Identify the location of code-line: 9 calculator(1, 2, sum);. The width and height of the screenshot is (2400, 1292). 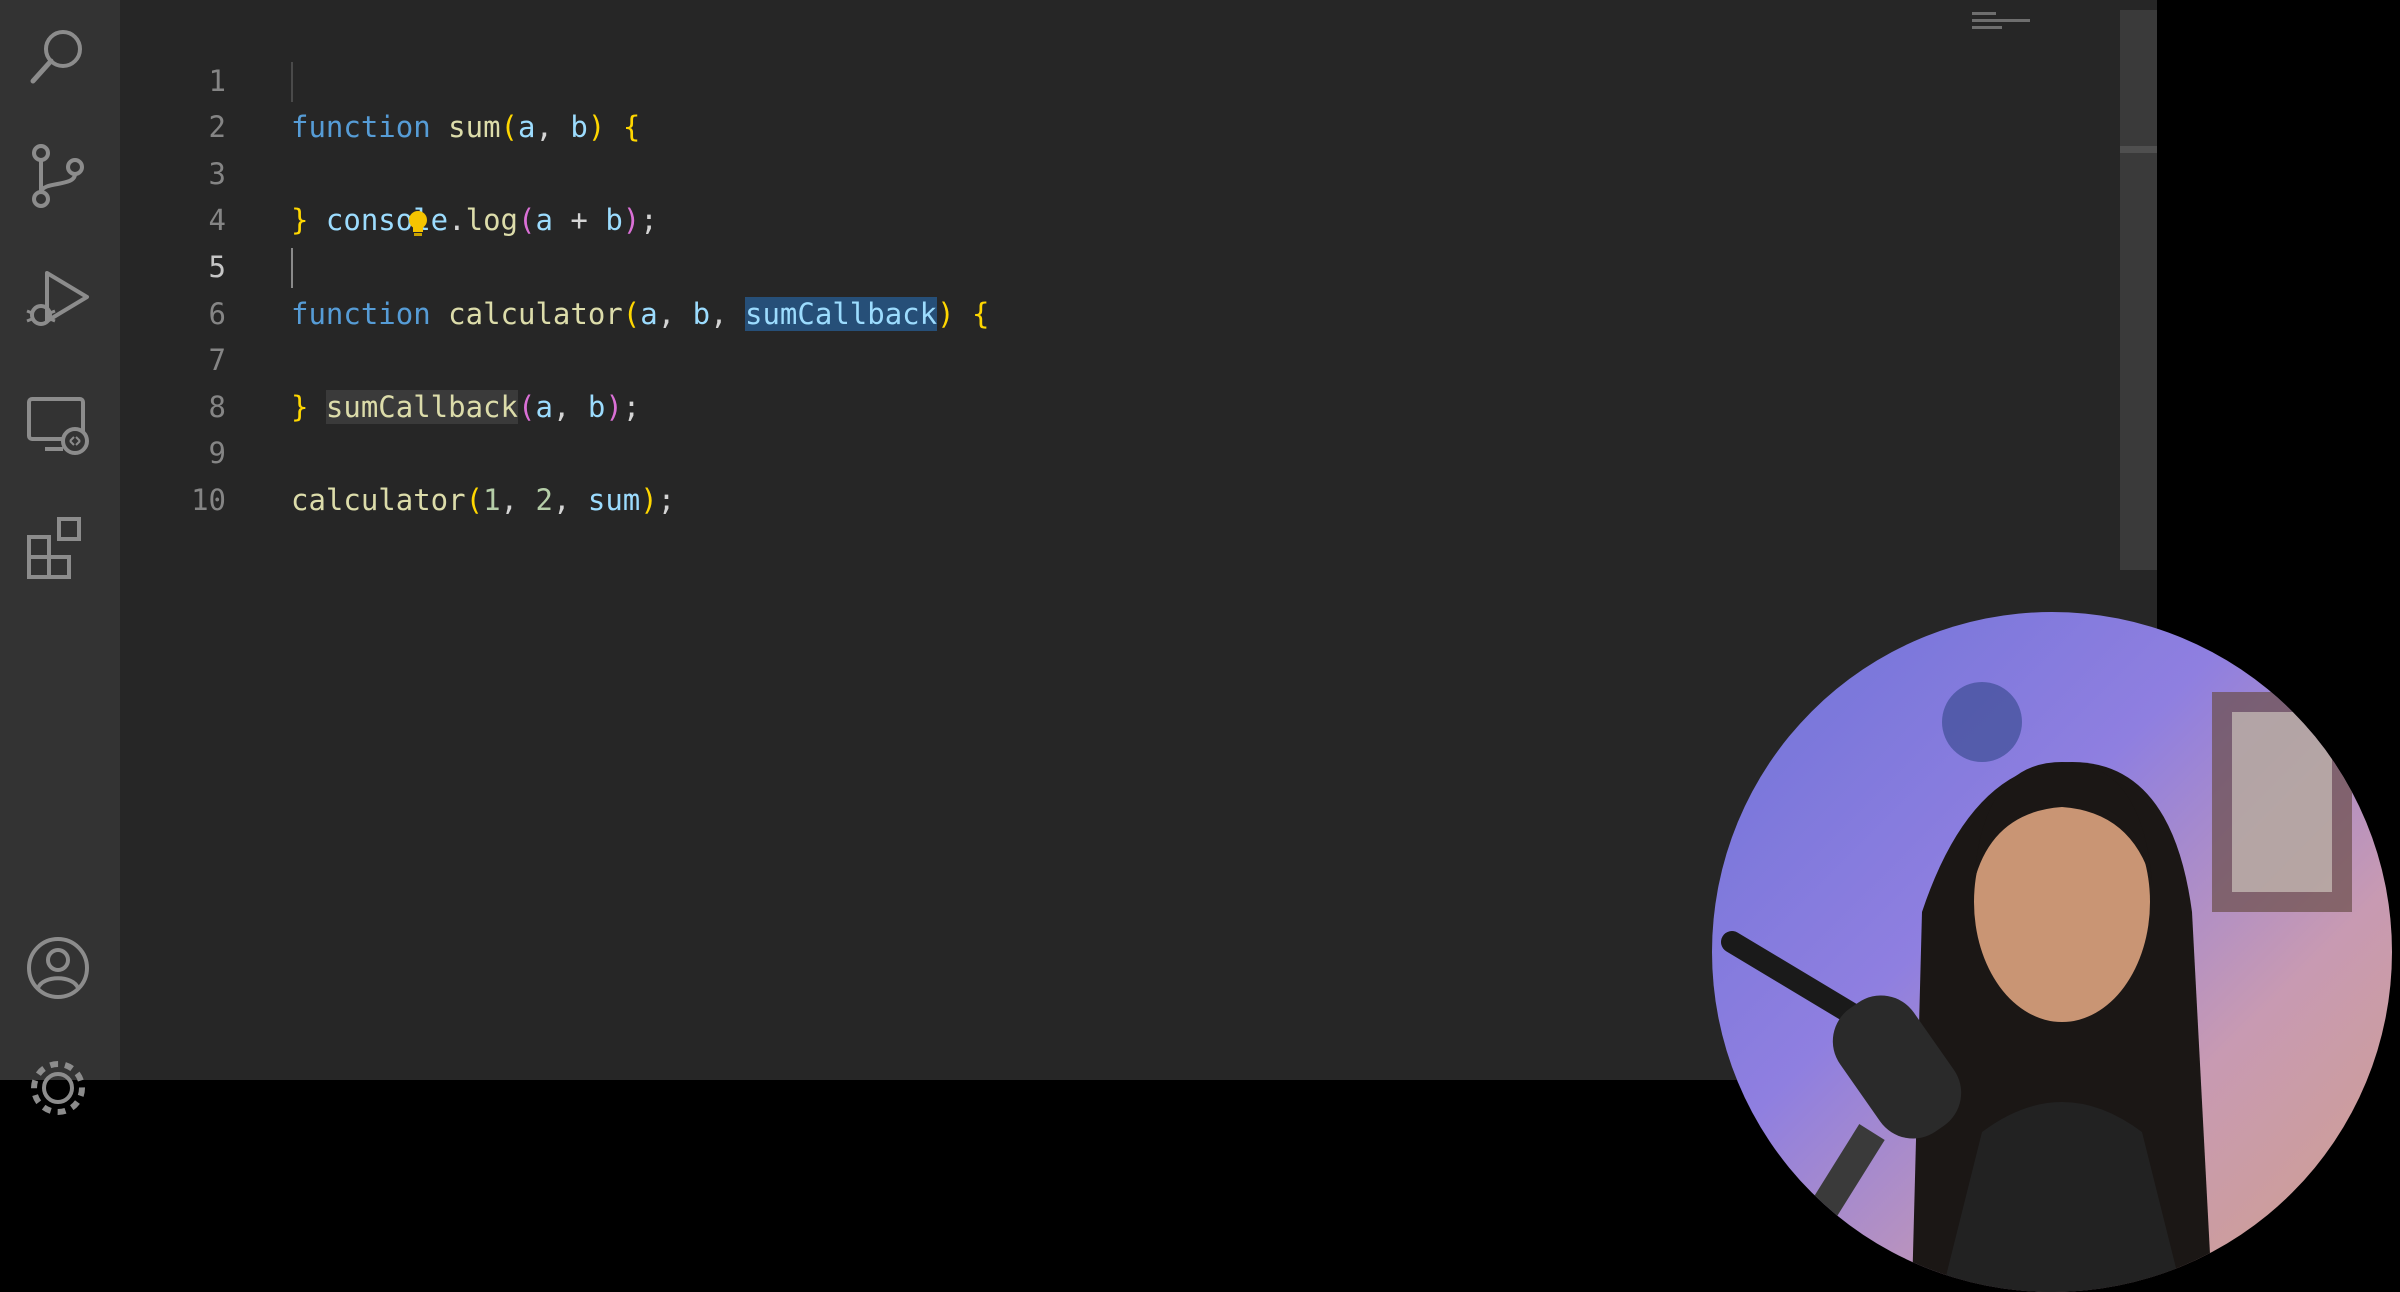
(398, 450).